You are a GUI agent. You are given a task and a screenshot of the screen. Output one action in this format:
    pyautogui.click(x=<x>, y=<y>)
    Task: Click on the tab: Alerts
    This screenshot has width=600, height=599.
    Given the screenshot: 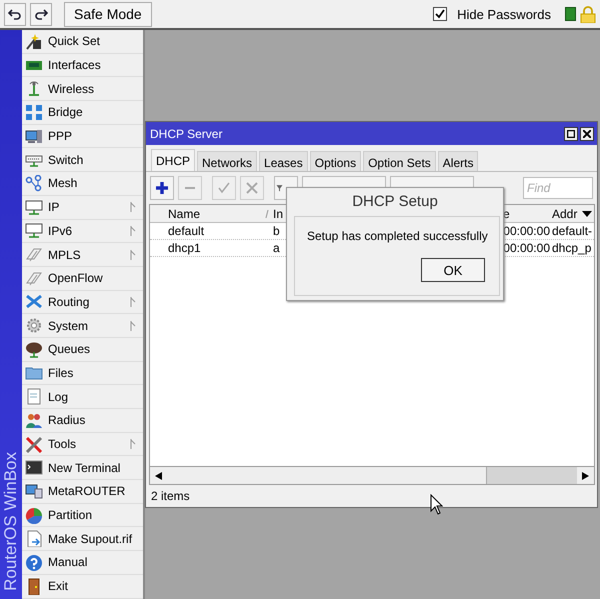 What is the action you would take?
    pyautogui.click(x=458, y=161)
    